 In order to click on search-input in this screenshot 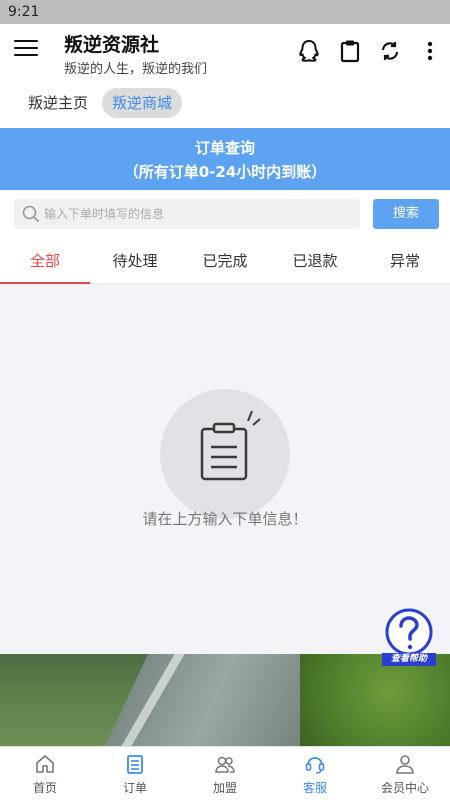, I will do `click(199, 214)`.